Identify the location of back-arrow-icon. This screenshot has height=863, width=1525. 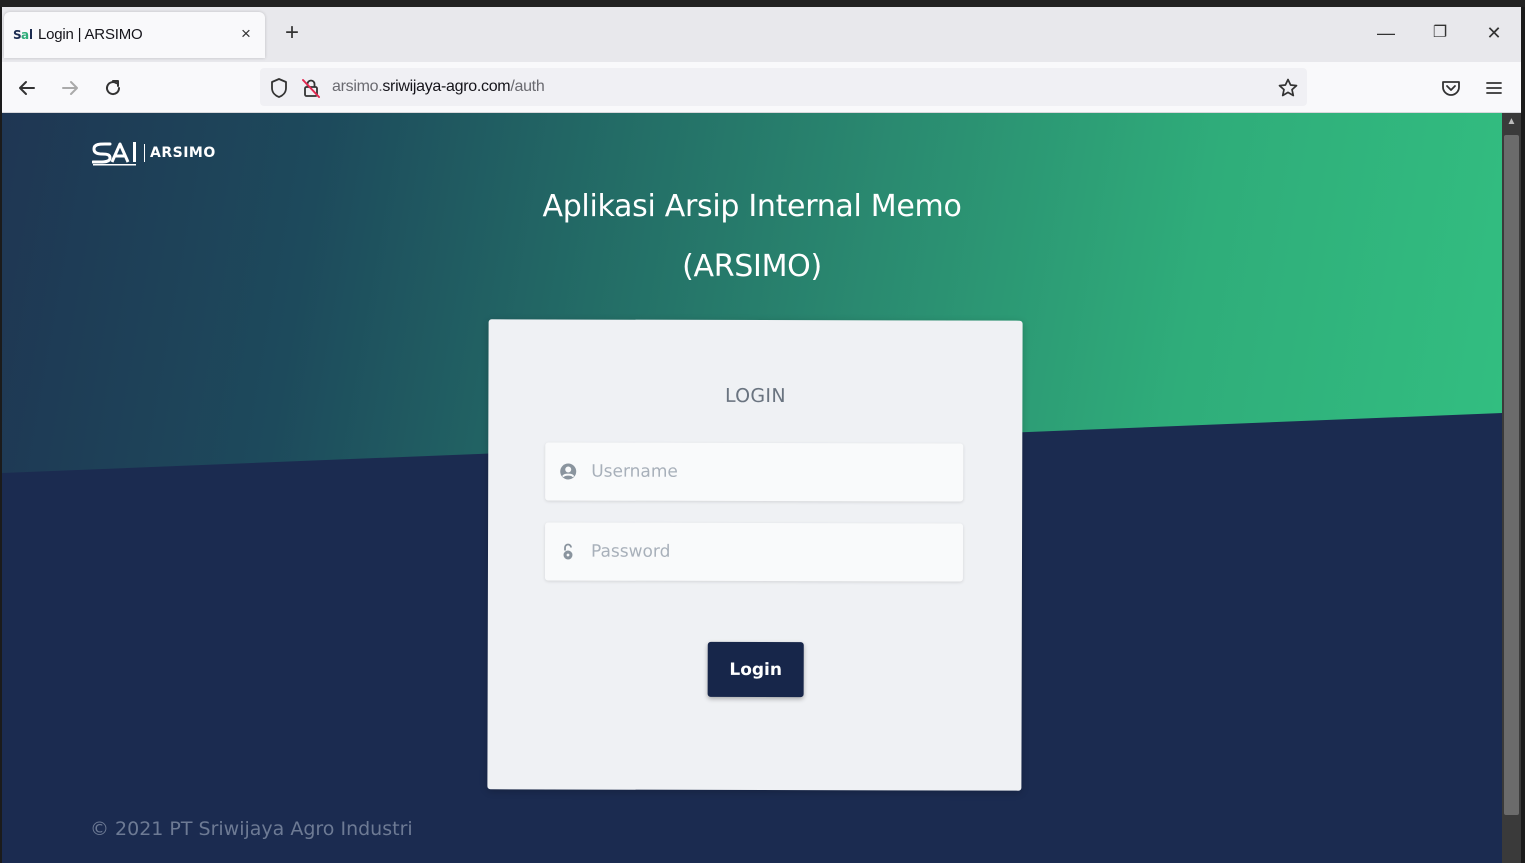
(27, 88).